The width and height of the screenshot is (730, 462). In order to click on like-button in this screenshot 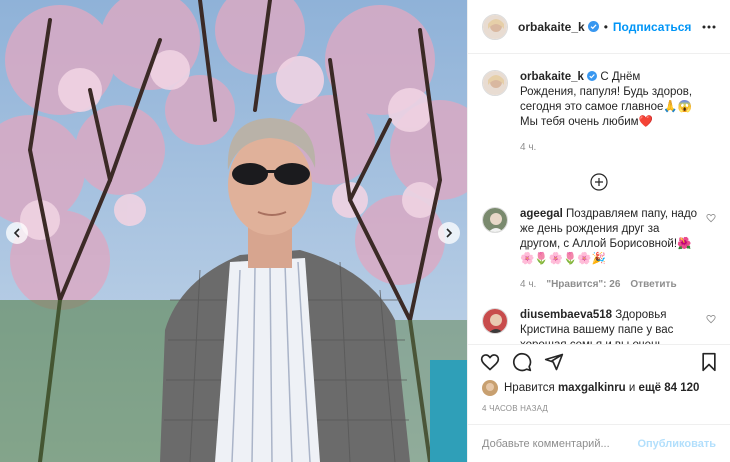, I will do `click(490, 362)`.